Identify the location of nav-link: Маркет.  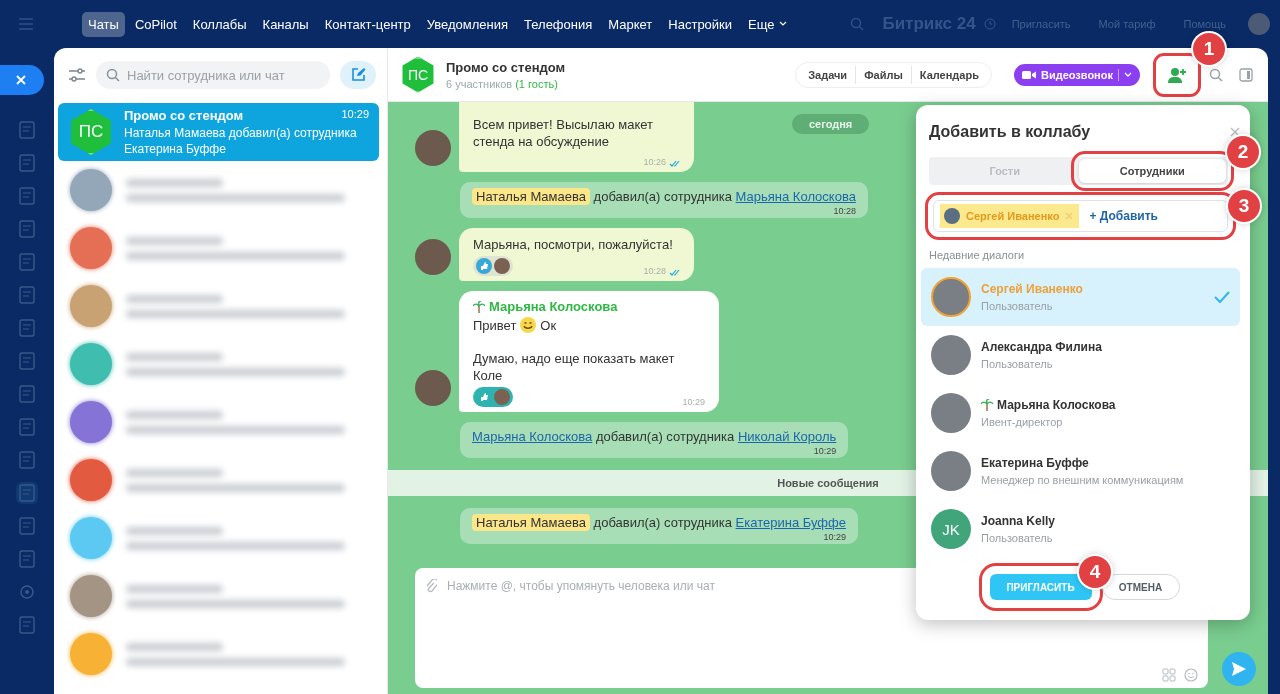
(630, 24).